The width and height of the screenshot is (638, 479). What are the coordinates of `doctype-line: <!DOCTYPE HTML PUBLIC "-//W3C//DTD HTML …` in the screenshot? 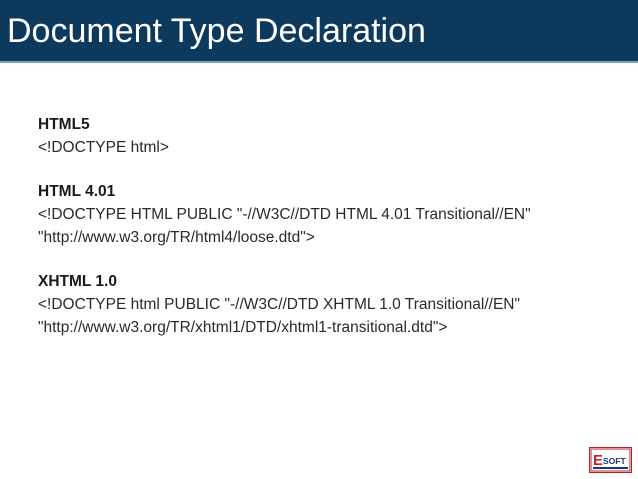 It's located at (284, 214).